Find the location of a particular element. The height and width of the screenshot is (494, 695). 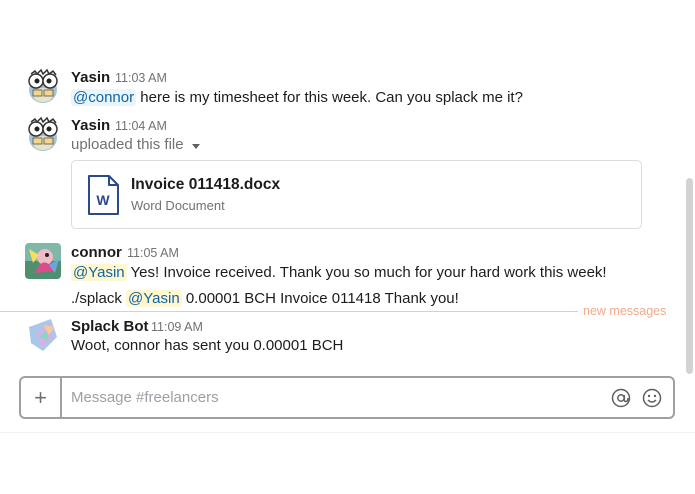

message-input: Message #freelancers is located at coordinates (145, 397).